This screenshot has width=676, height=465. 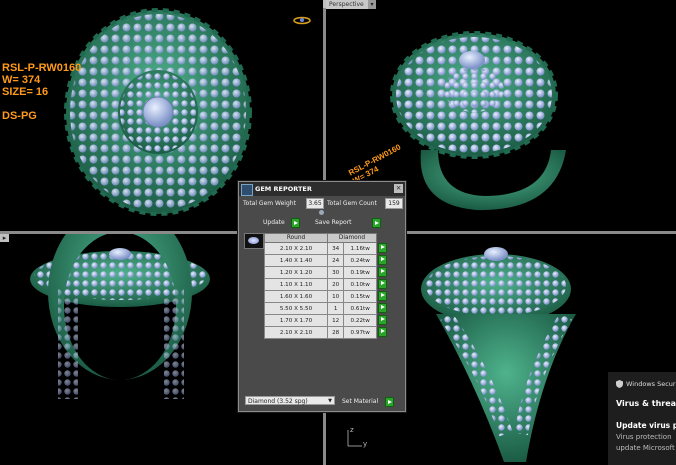 What do you see at coordinates (335, 260) in the screenshot?
I see `gem-count-cell: 24` at bounding box center [335, 260].